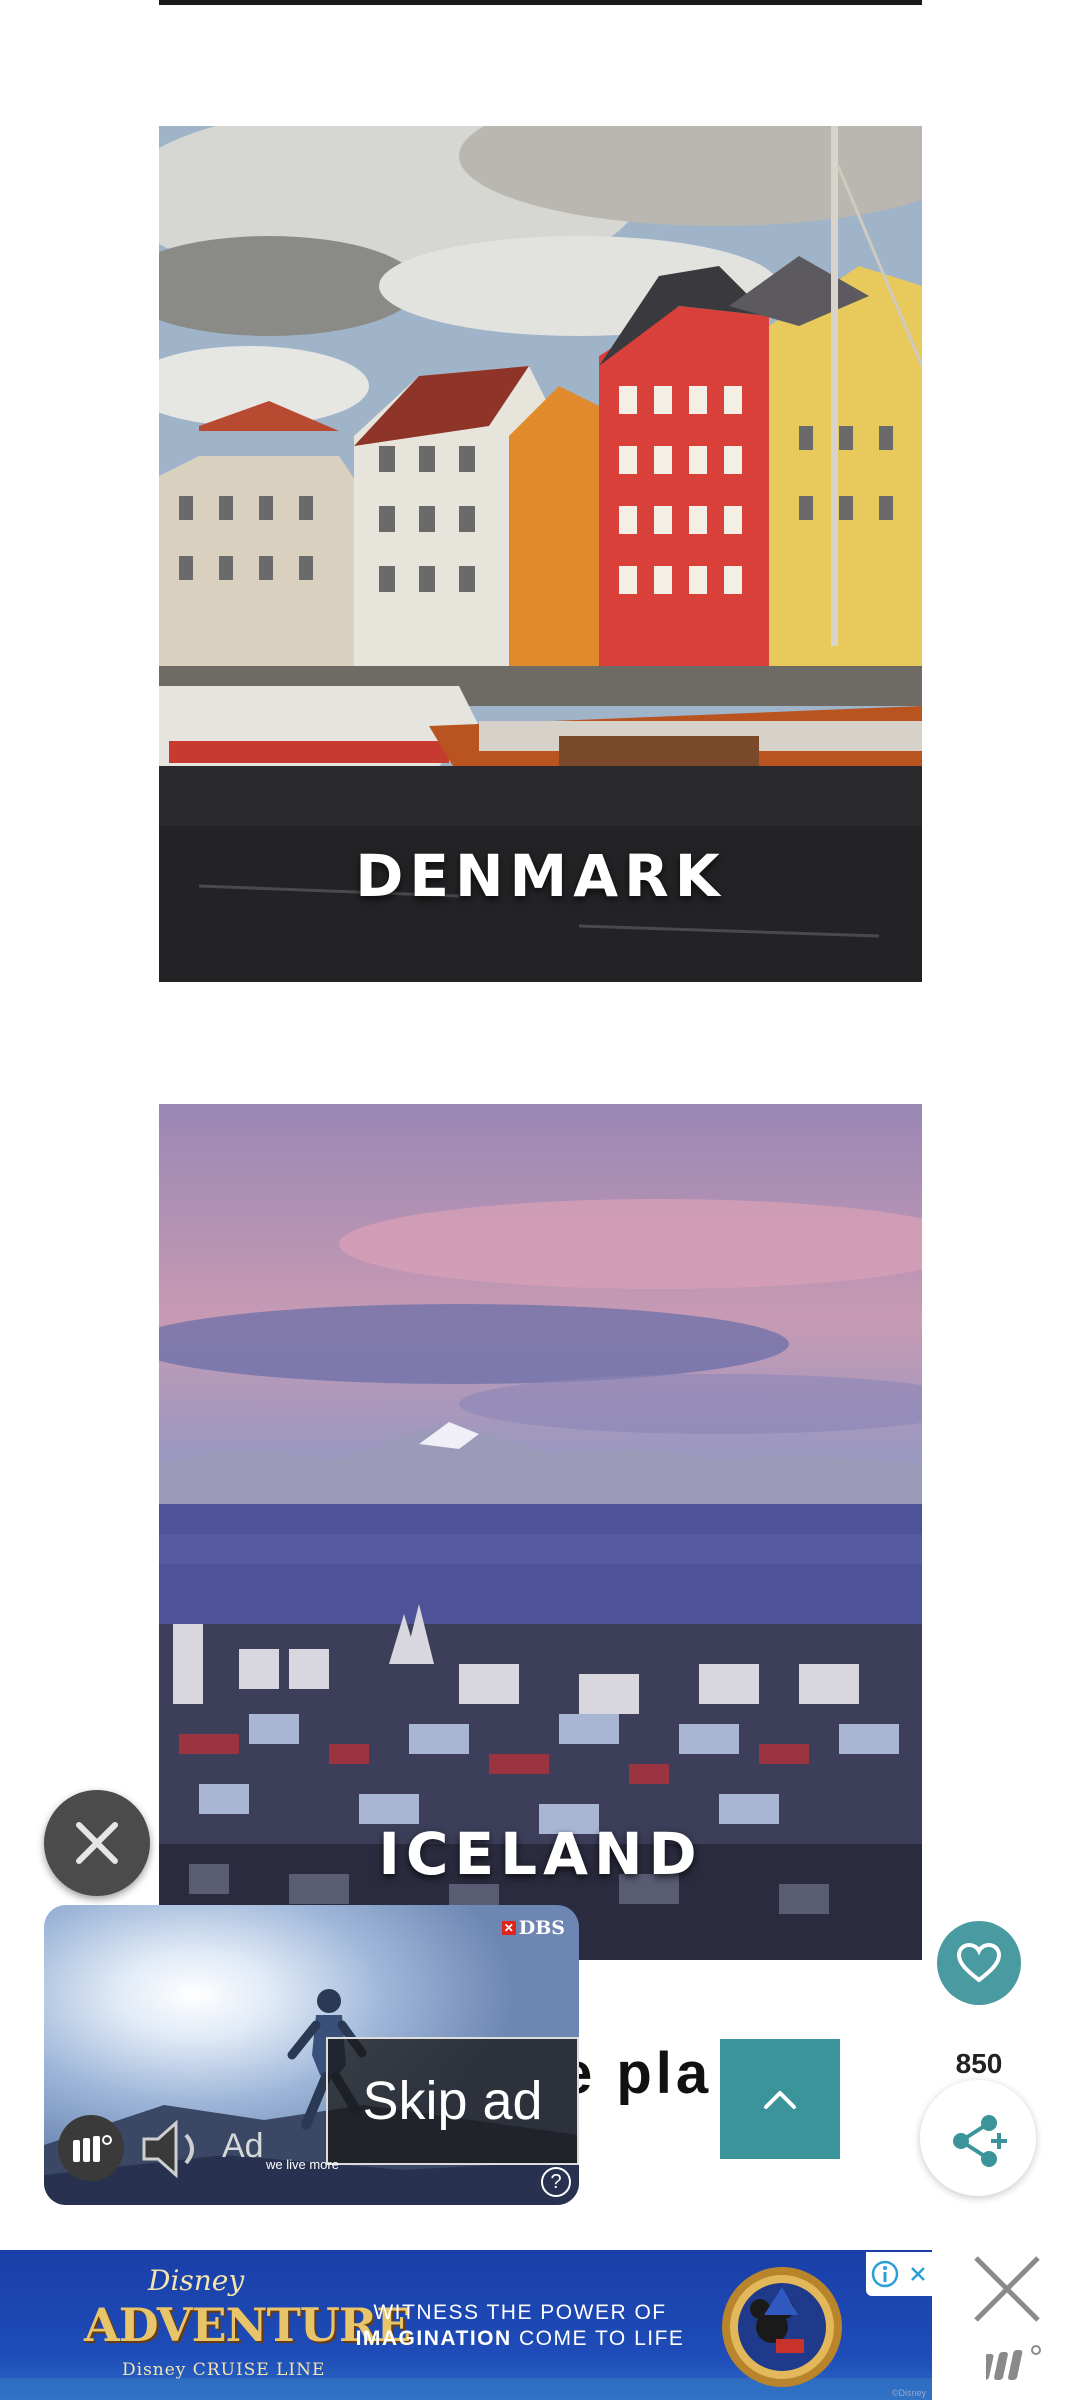 The height and width of the screenshot is (2400, 1080). I want to click on adchoices-icon, so click(885, 2274).